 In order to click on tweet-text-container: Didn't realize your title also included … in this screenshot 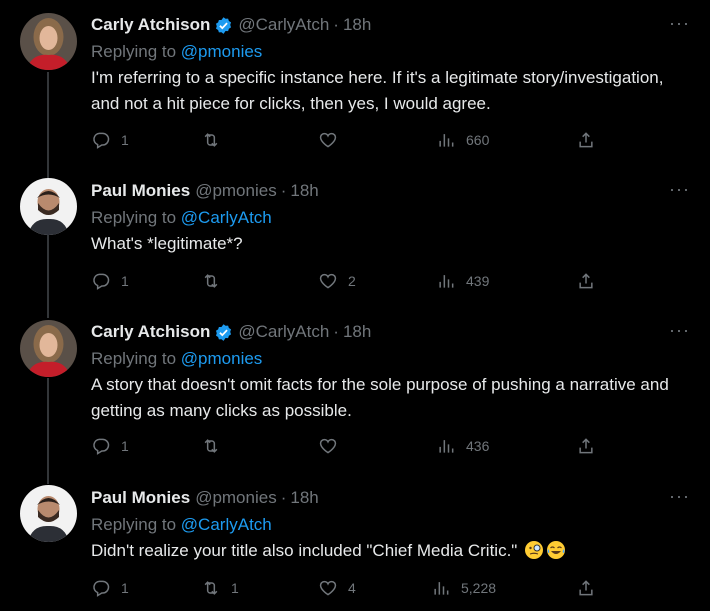, I will do `click(390, 551)`.